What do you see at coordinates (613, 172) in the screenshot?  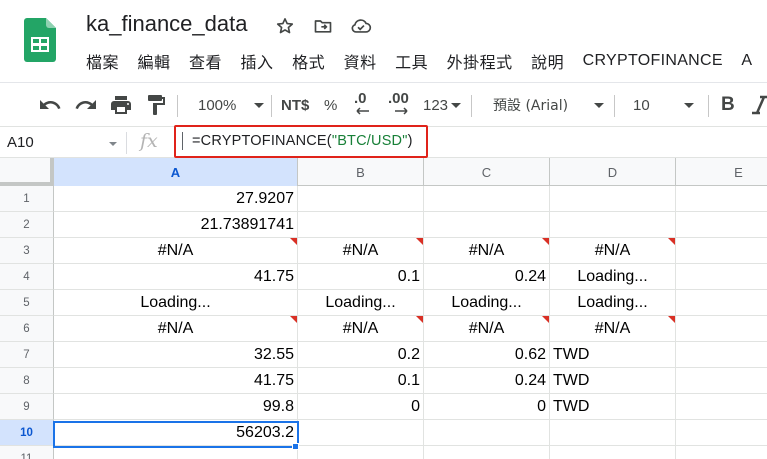 I see `column-header-d: D` at bounding box center [613, 172].